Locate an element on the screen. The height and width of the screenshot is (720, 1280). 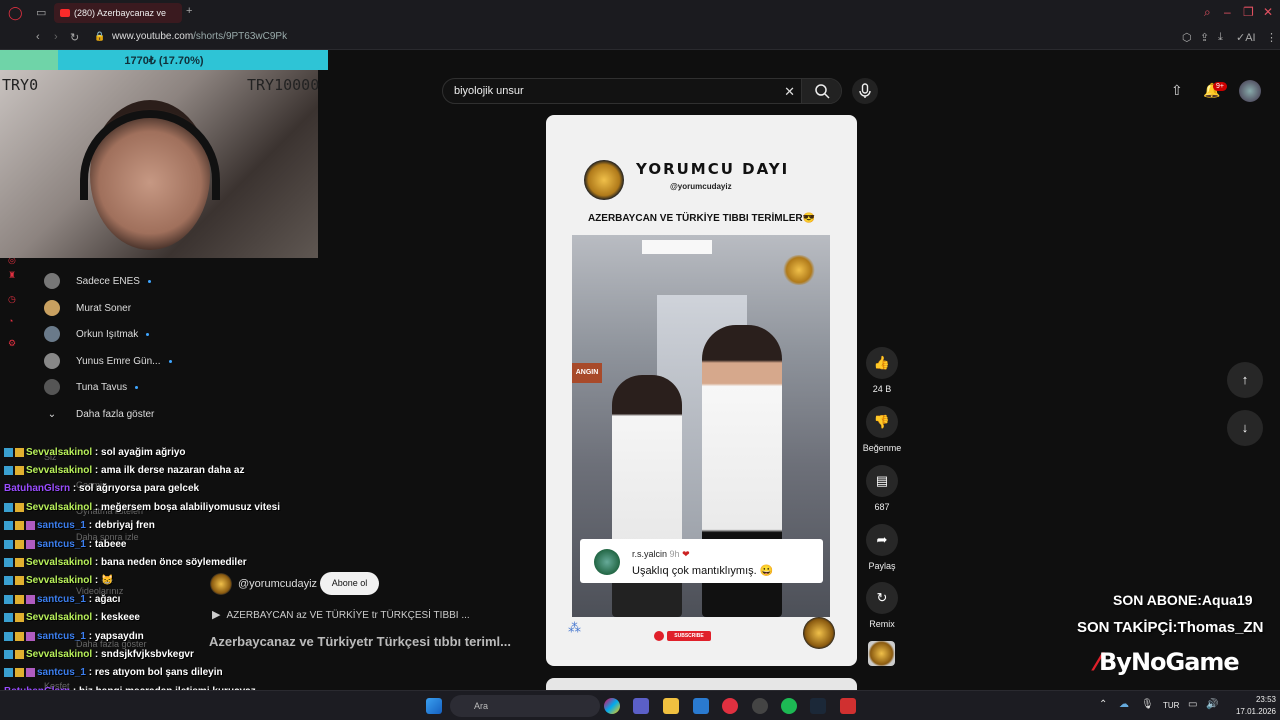
clear-search-icon: ✕ is located at coordinates (789, 92).